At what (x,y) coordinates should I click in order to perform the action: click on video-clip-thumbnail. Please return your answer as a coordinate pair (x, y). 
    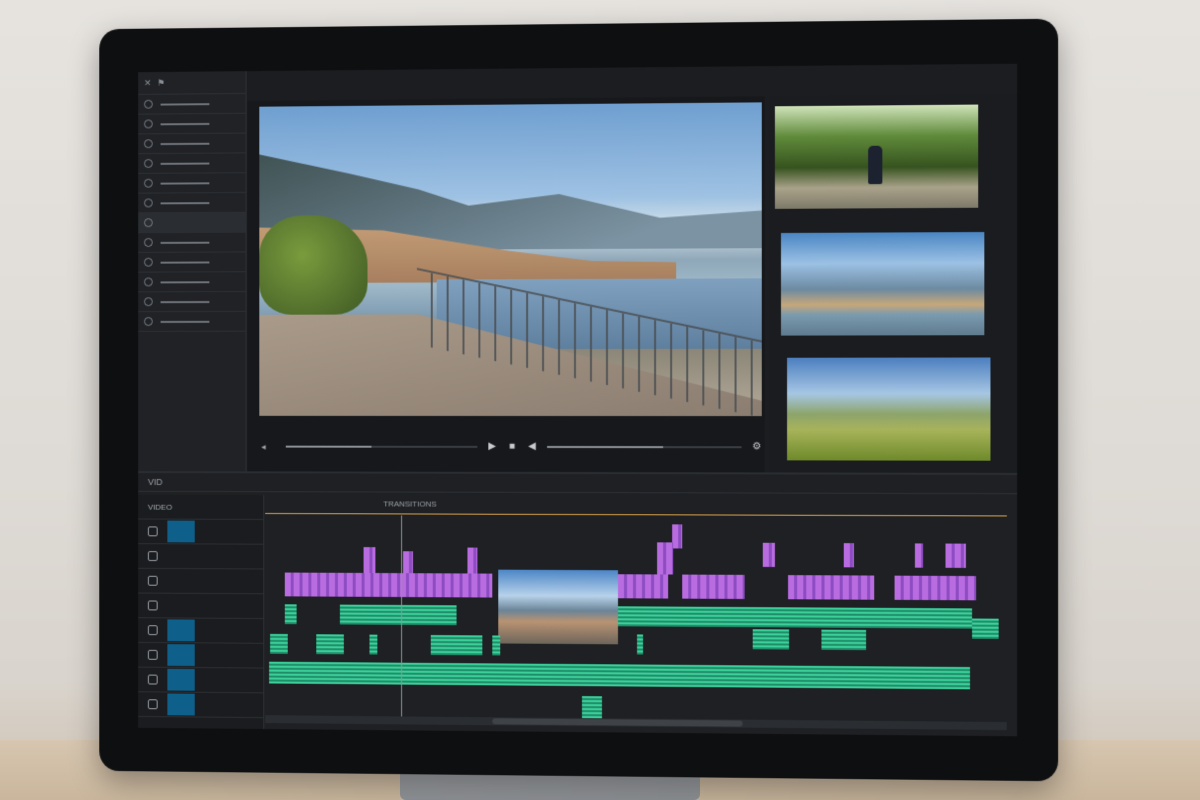
    Looking at the image, I should click on (558, 607).